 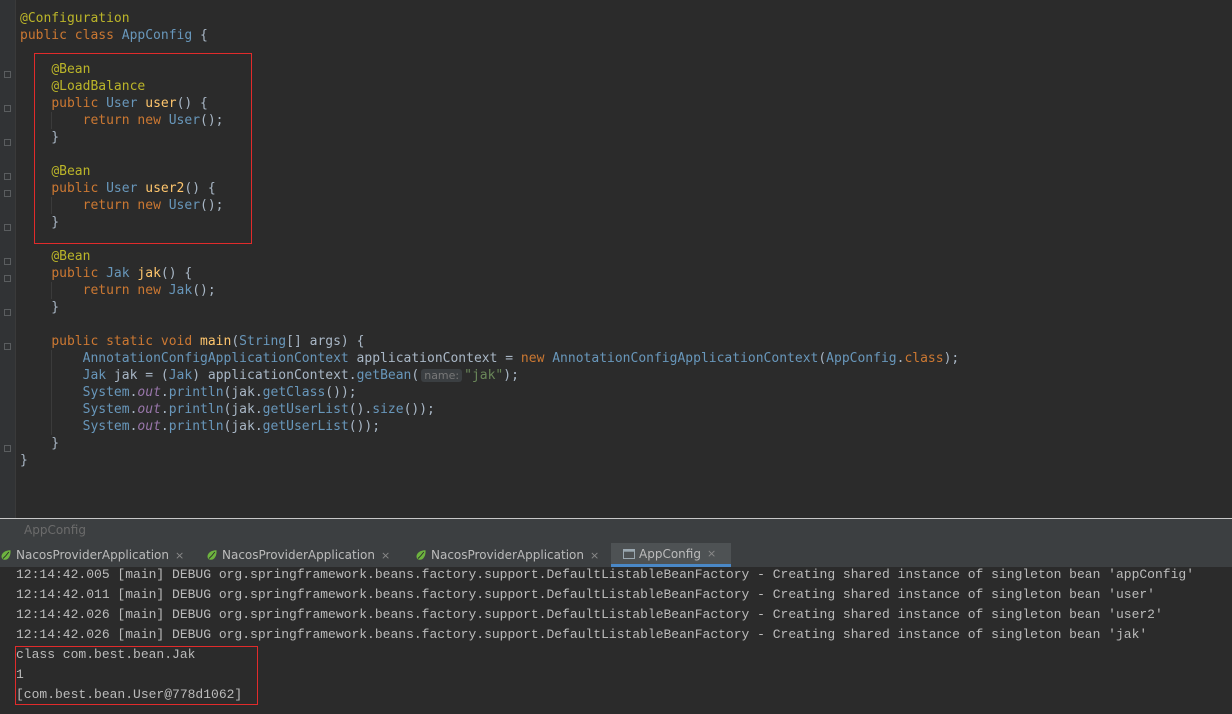 What do you see at coordinates (106, 409) in the screenshot?
I see `code-token: System` at bounding box center [106, 409].